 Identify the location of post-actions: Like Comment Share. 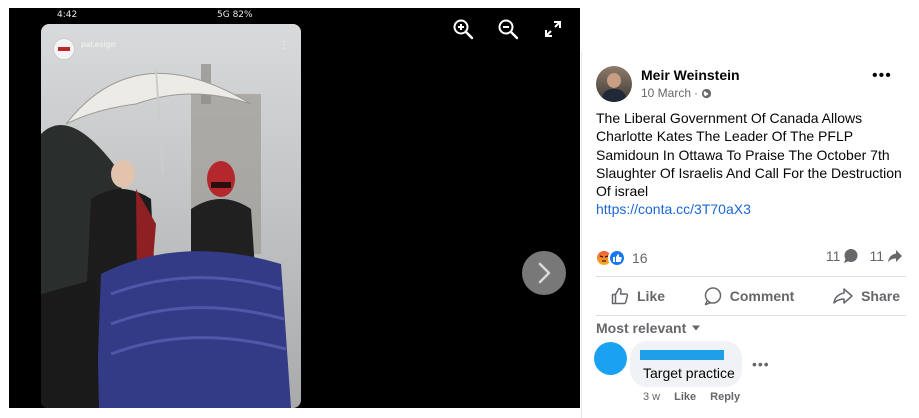
(751, 296).